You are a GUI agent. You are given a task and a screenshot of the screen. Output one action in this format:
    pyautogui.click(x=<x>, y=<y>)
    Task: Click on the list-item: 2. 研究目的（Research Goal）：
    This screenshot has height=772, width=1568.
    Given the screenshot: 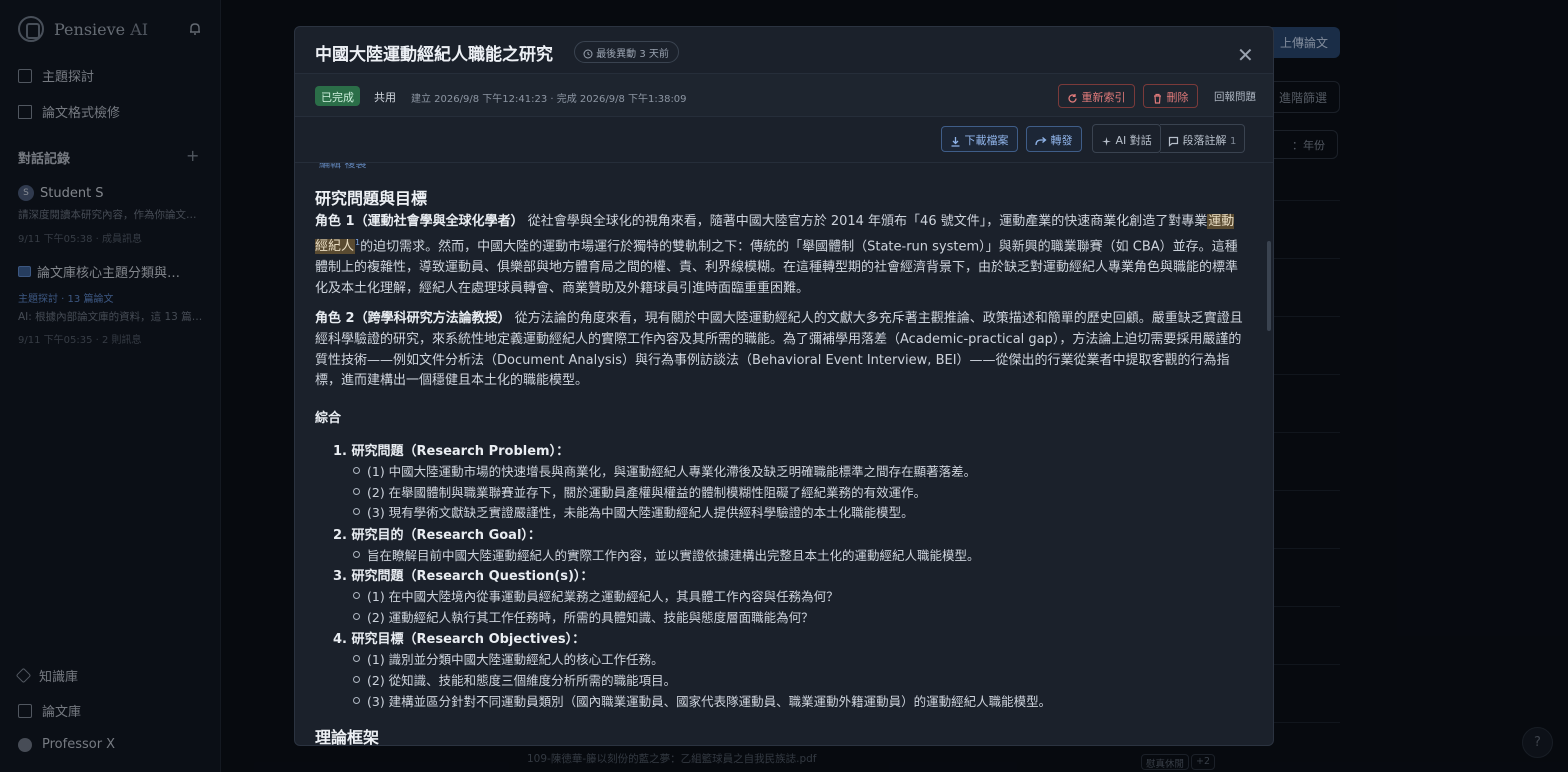 What is the action you would take?
    pyautogui.click(x=437, y=535)
    